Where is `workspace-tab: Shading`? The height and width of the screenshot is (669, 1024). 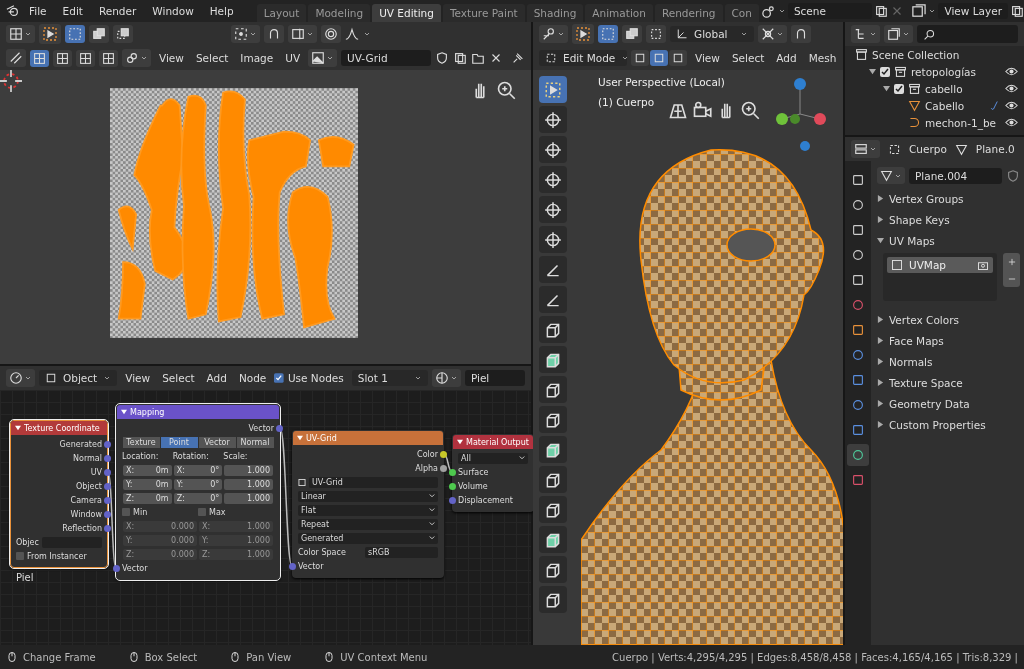 workspace-tab: Shading is located at coordinates (555, 13).